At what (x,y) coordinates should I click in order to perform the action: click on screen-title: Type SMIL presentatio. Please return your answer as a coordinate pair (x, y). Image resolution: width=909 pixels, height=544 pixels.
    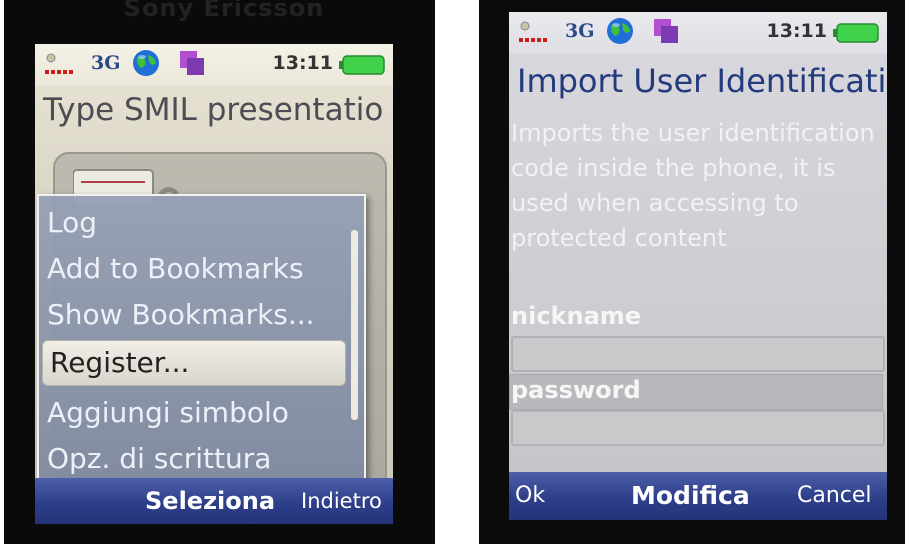
    Looking at the image, I should click on (213, 110).